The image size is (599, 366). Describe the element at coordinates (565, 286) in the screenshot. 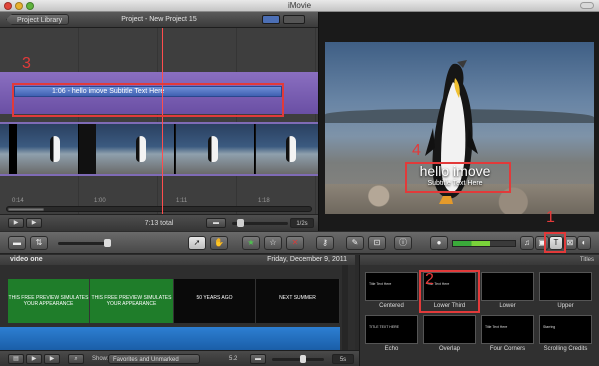

I see `title-thumb-upper` at that location.